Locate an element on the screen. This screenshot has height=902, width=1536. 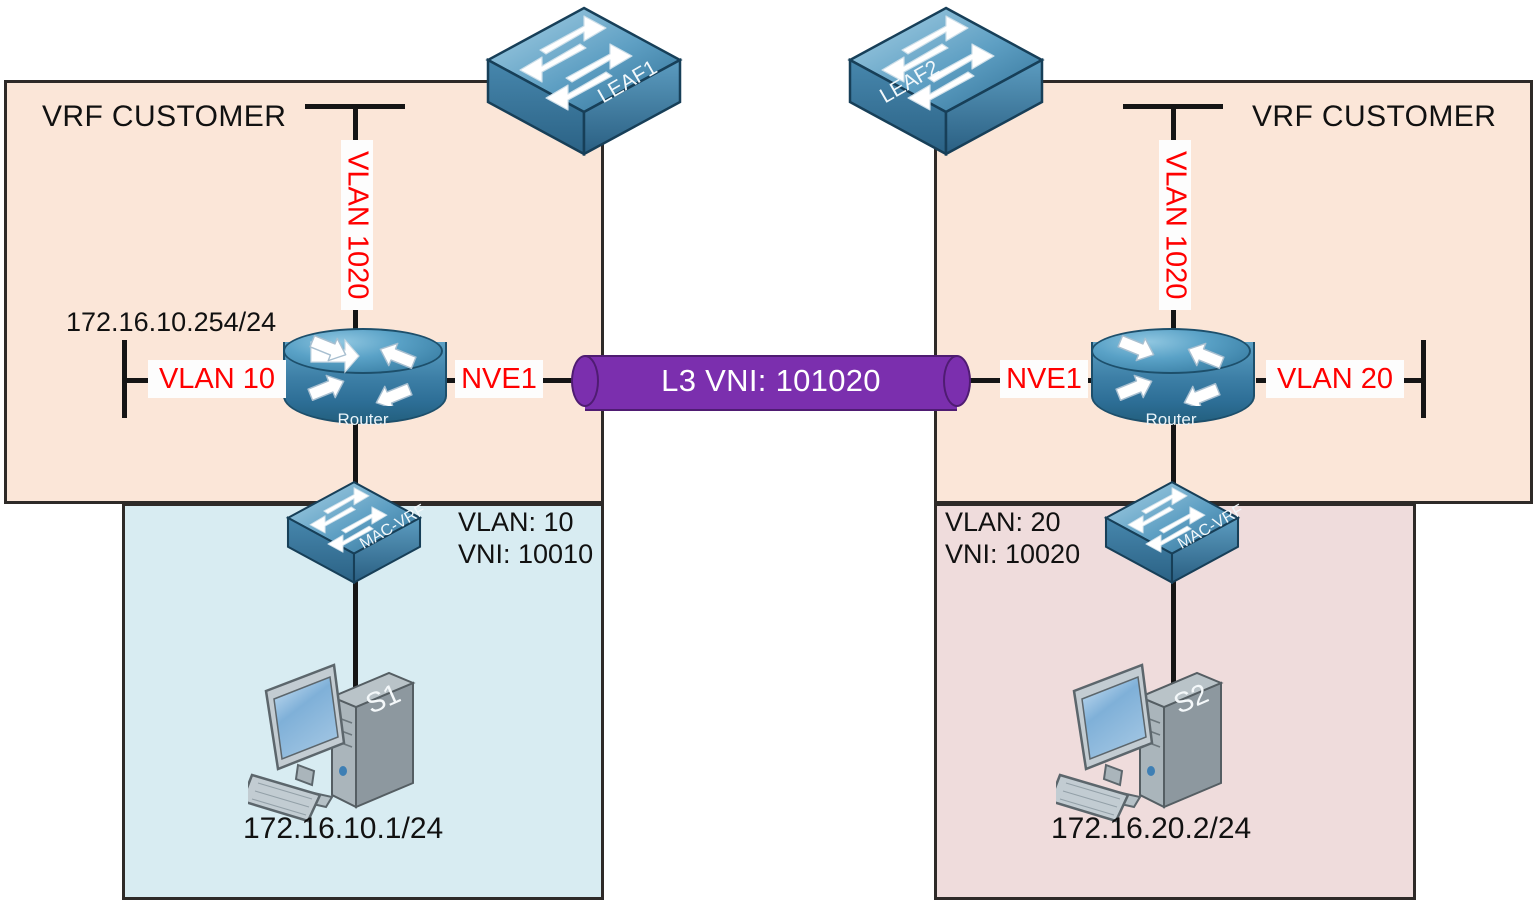
link-right-uplink-terminator is located at coordinates (1173, 106).